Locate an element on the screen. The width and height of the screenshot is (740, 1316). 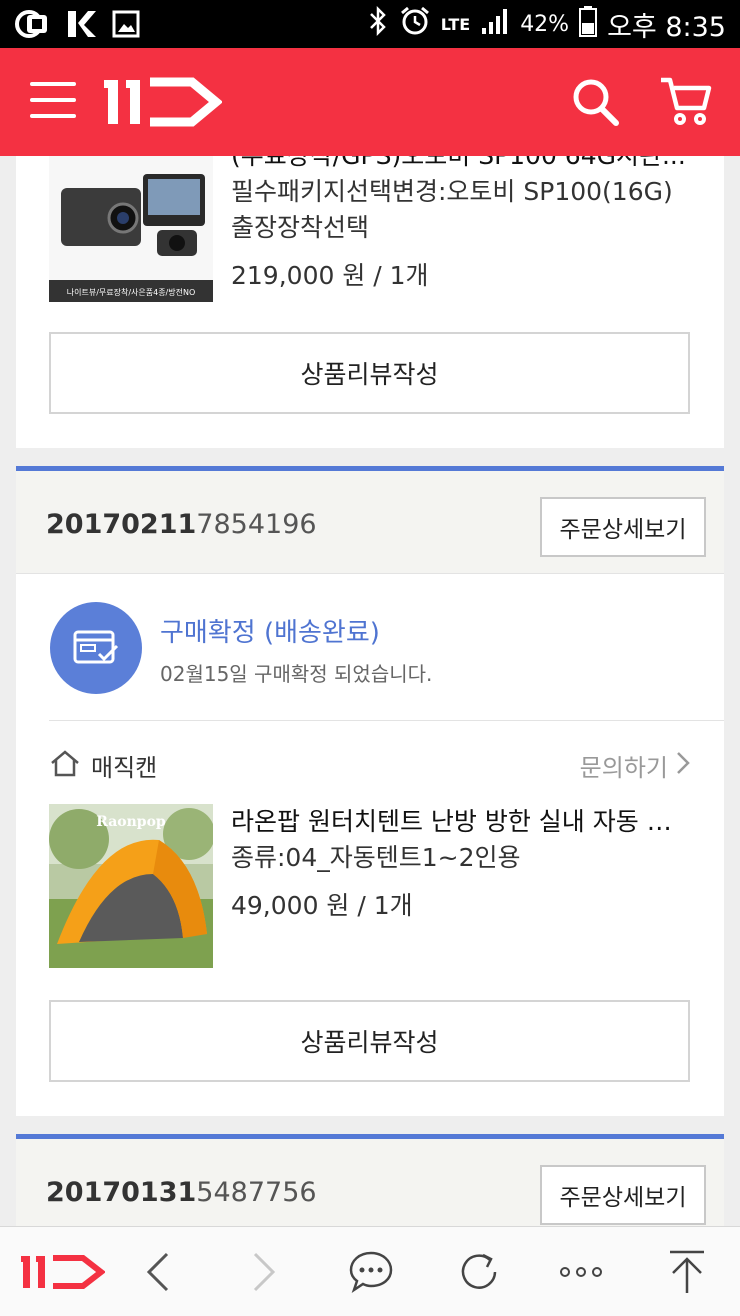
seller-link: 매직캔 is located at coordinates (103, 765).